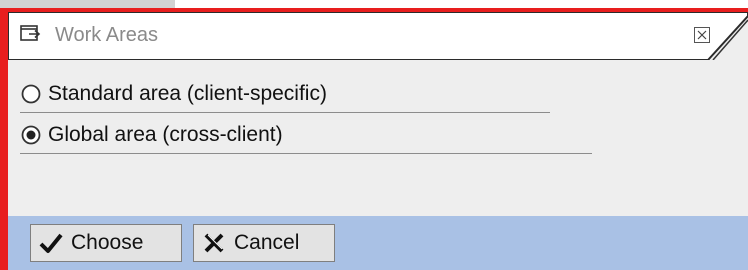 The image size is (748, 270). What do you see at coordinates (214, 243) in the screenshot?
I see `cancel-x-icon` at bounding box center [214, 243].